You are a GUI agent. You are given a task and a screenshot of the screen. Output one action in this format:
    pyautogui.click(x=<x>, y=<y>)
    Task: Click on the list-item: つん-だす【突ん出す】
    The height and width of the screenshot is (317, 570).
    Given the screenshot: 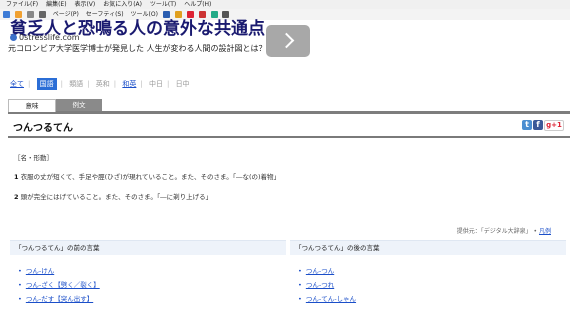 What is the action you would take?
    pyautogui.click(x=55, y=298)
    